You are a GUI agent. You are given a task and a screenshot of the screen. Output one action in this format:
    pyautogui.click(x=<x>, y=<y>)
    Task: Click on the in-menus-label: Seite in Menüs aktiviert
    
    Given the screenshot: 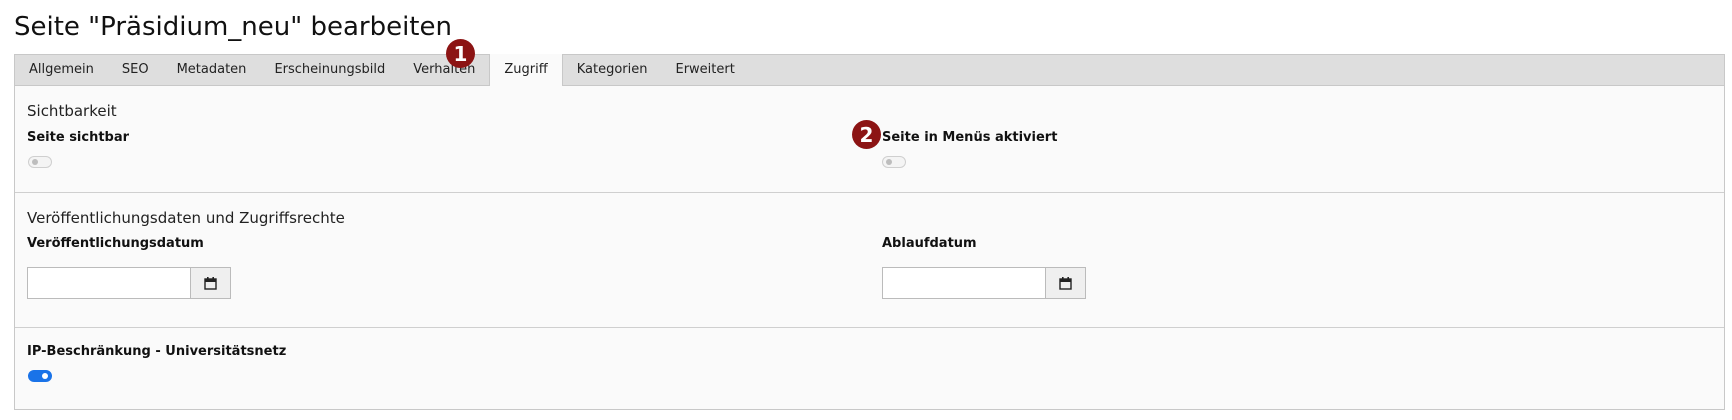 What is the action you would take?
    pyautogui.click(x=970, y=137)
    